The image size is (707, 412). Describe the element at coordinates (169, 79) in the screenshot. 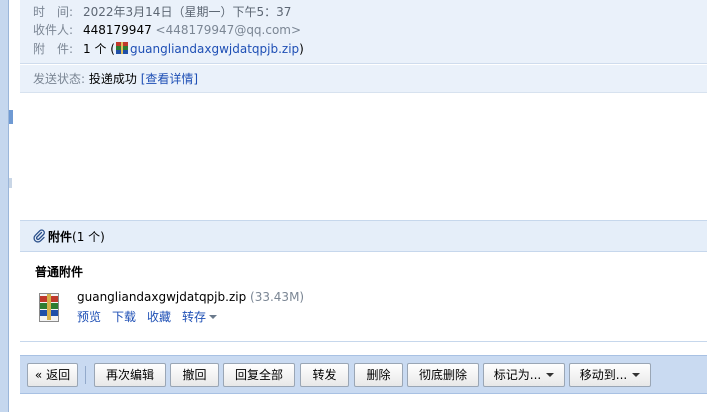

I see `view-details-link: [查看详情]` at that location.